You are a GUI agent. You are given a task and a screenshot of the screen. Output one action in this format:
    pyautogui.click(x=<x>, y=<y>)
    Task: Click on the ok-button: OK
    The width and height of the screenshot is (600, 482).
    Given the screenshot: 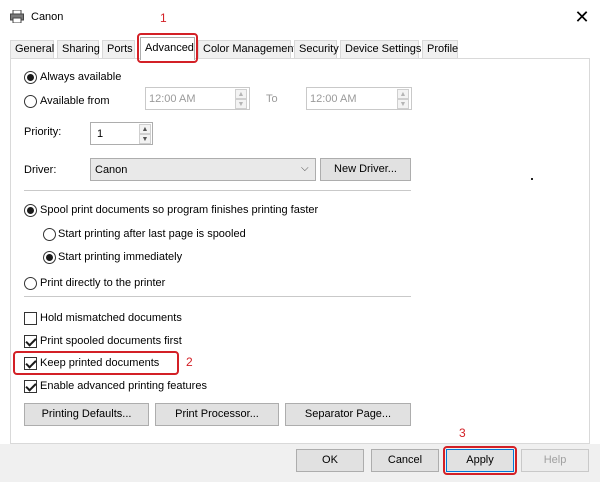 What is the action you would take?
    pyautogui.click(x=330, y=460)
    